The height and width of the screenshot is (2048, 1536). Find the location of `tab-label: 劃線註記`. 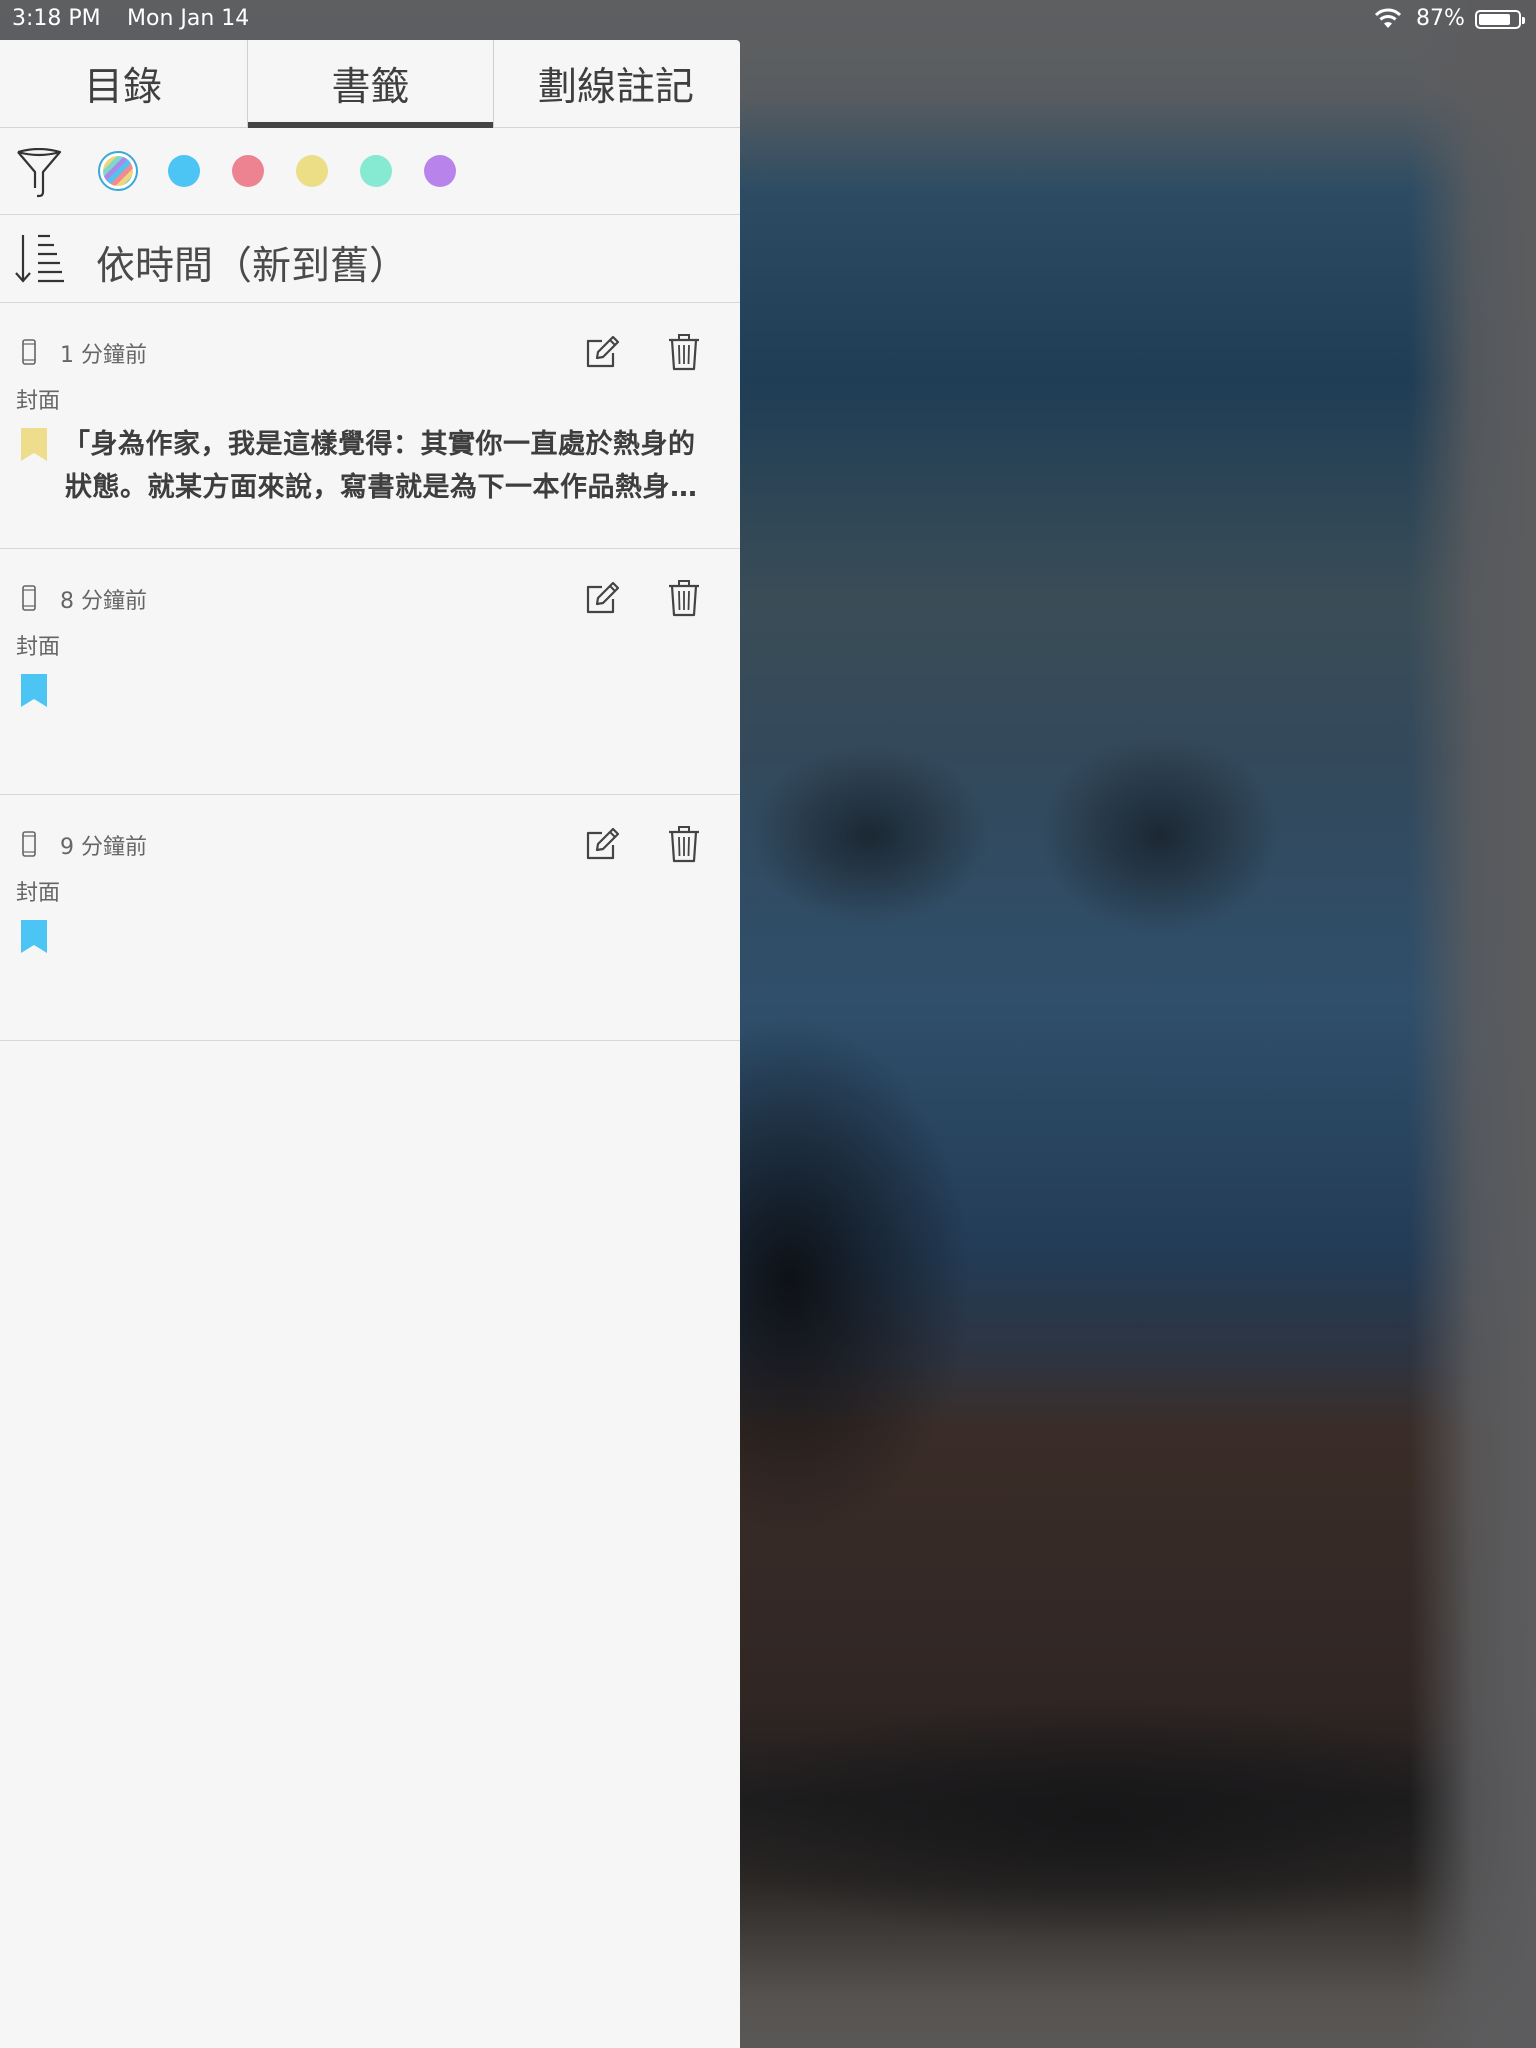

tab-label: 劃線註記 is located at coordinates (615, 87).